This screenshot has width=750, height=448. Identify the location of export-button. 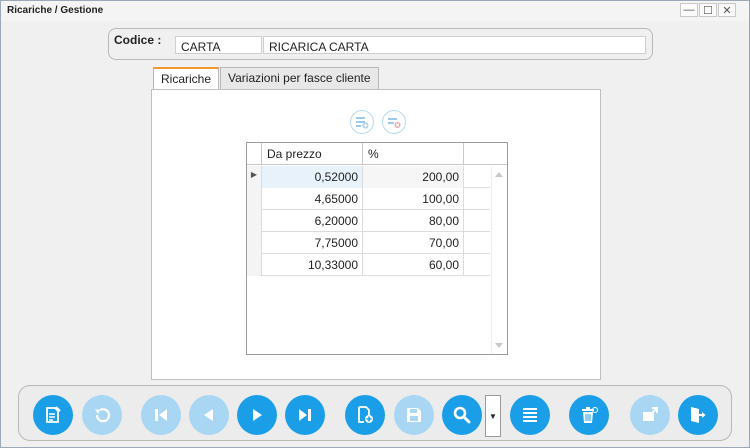
(650, 415).